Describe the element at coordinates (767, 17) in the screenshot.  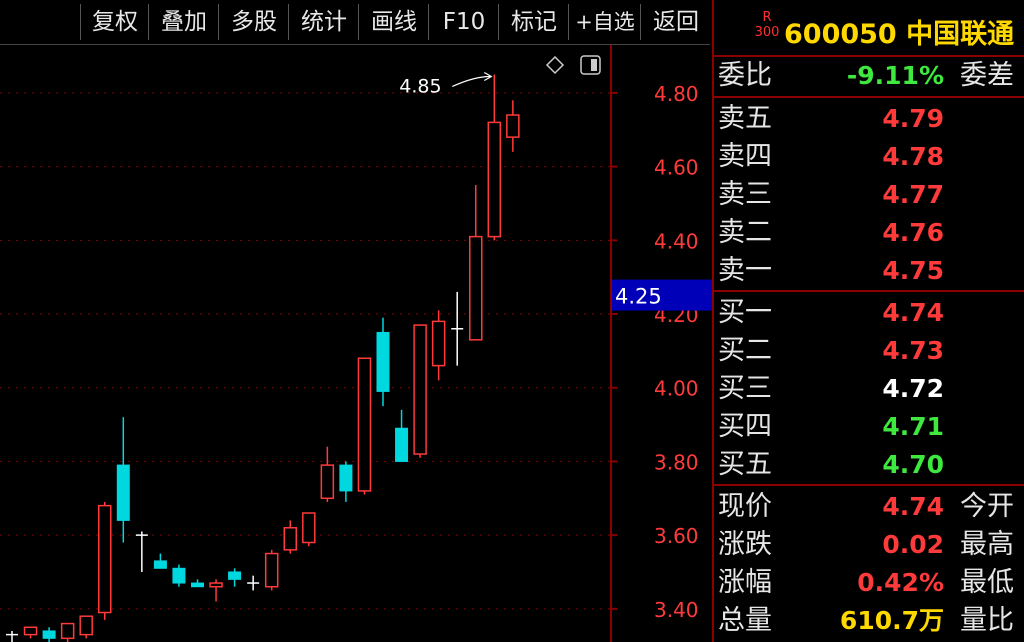
I see `badge-top-text: R` at that location.